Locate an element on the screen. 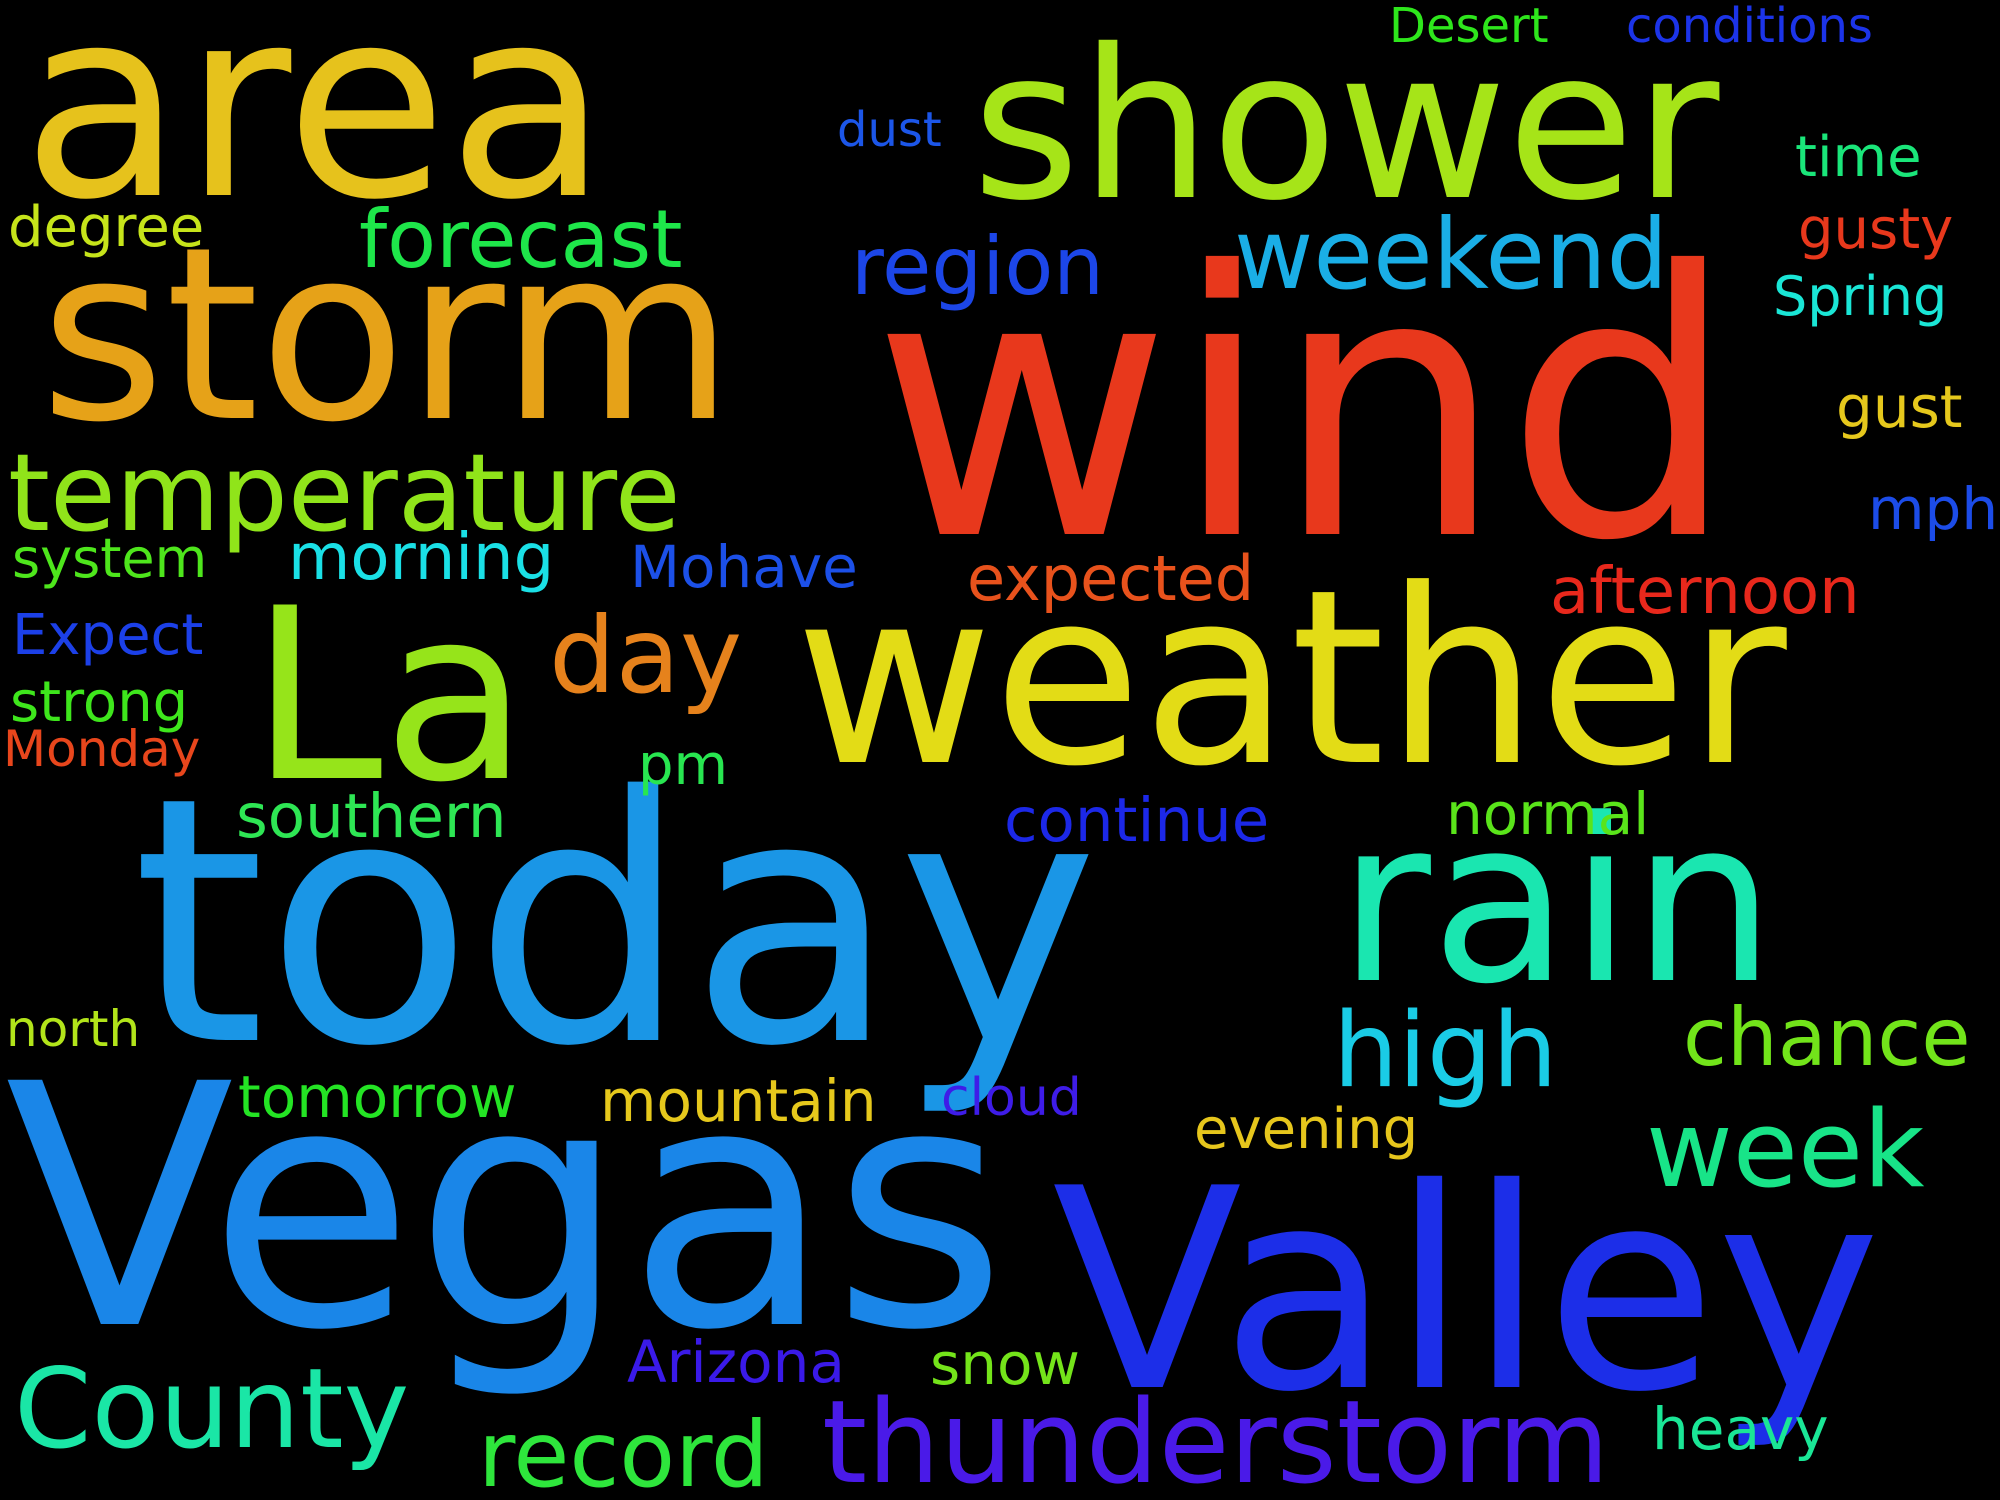 This screenshot has width=2000, height=1500. word-county: County is located at coordinates (212, 1409).